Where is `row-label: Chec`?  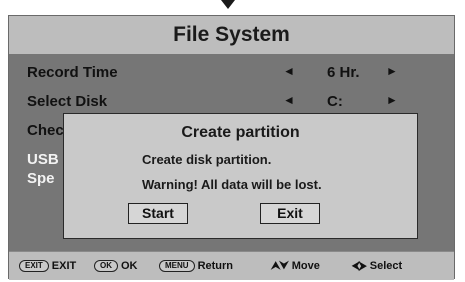 row-label: Chec is located at coordinates (45, 130).